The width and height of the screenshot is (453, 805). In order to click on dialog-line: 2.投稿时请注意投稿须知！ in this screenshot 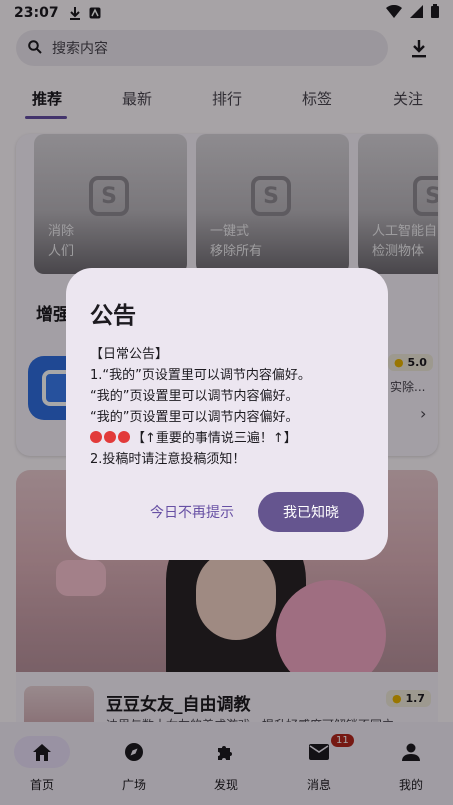, I will do `click(168, 459)`.